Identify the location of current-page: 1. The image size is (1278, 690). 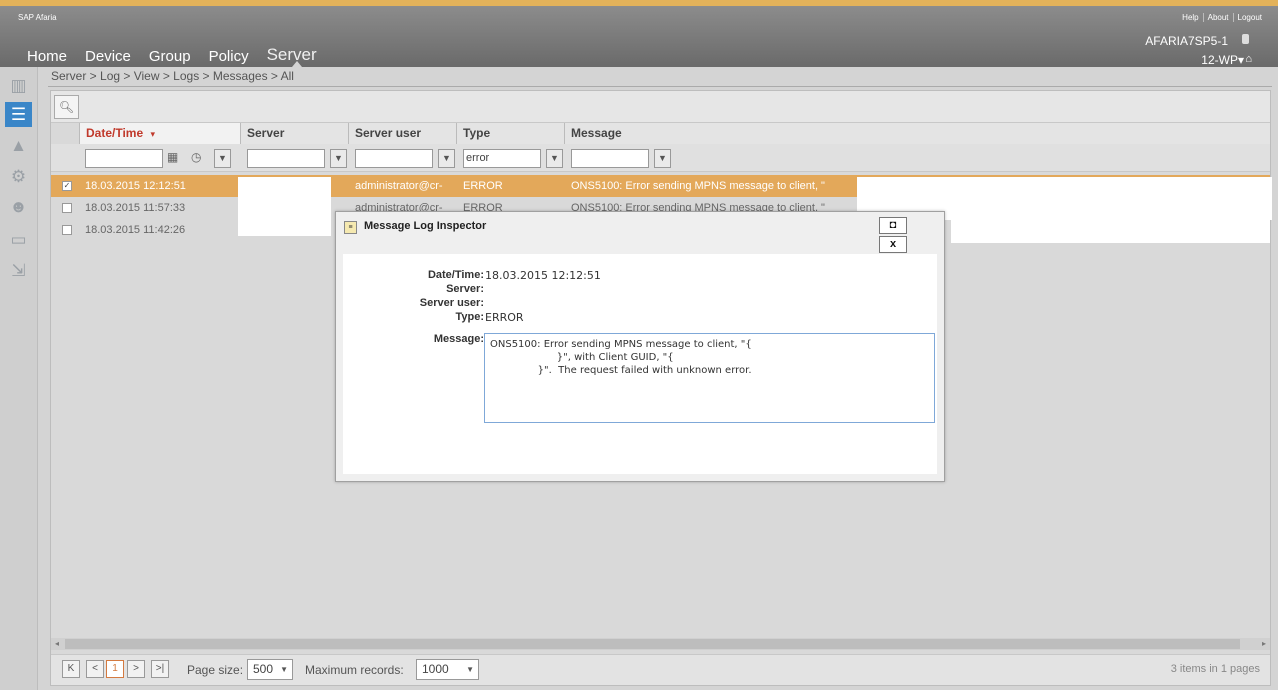
(115, 669).